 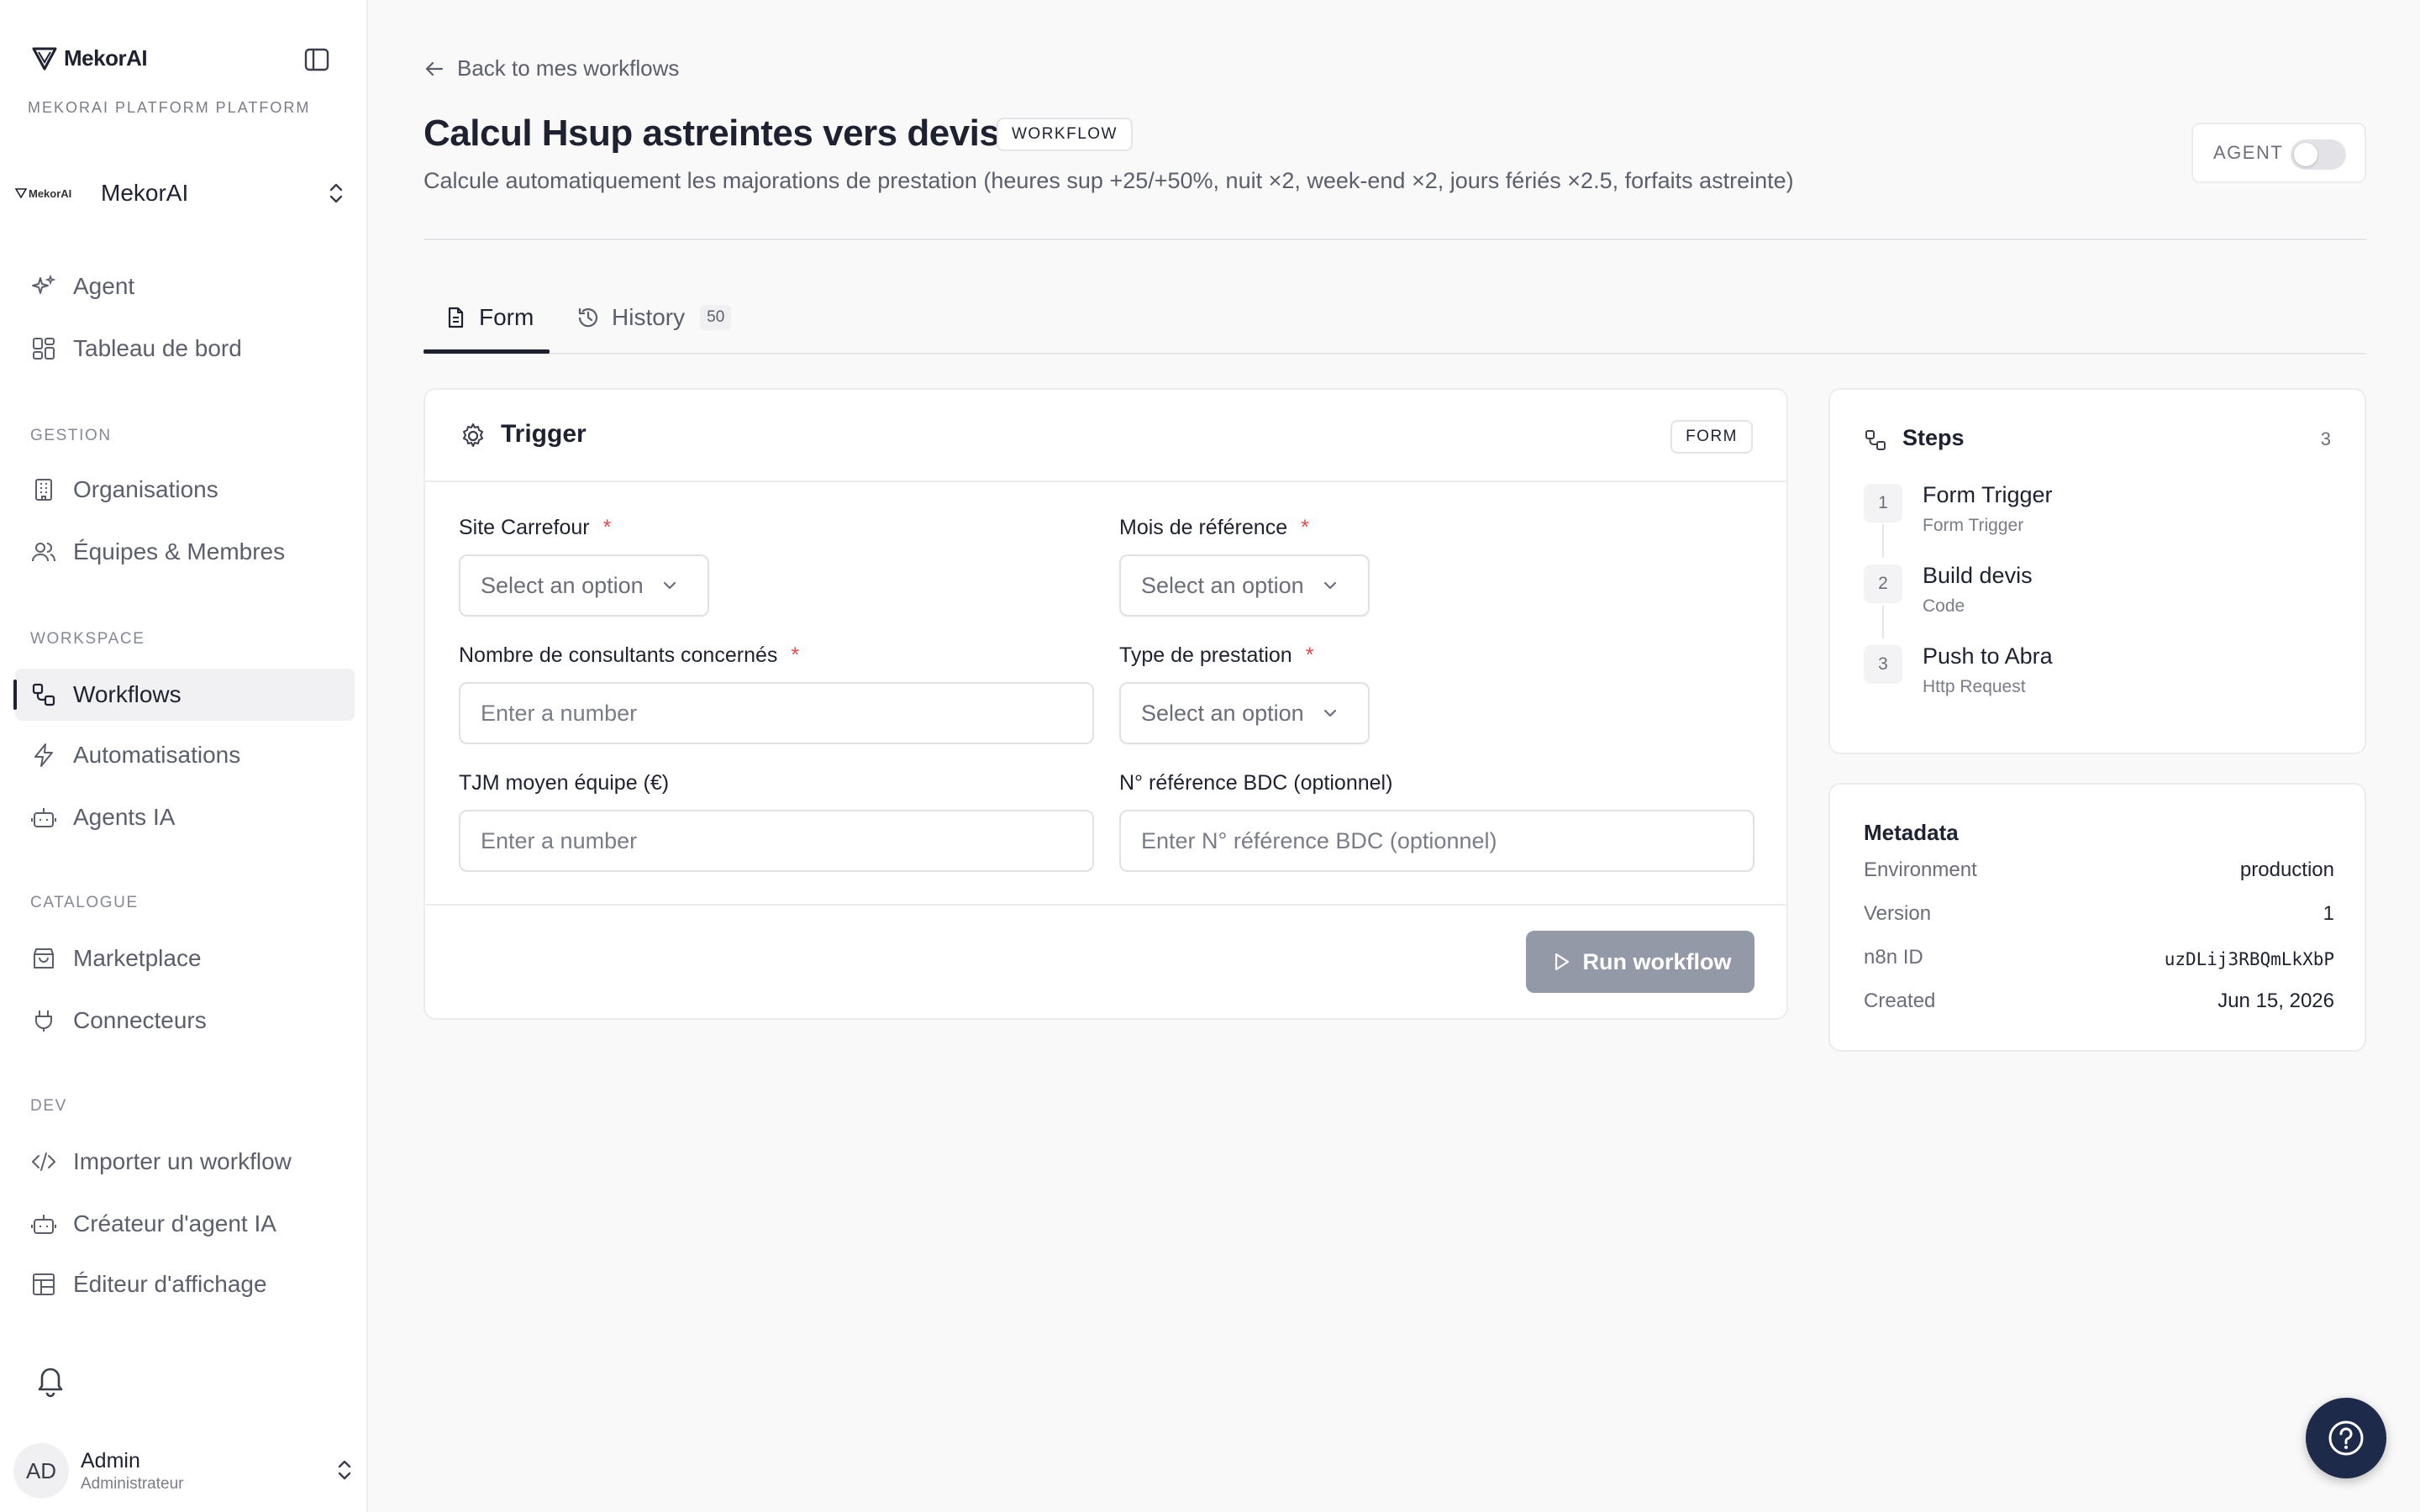 I want to click on metadata-row: Version 1, so click(x=2099, y=919).